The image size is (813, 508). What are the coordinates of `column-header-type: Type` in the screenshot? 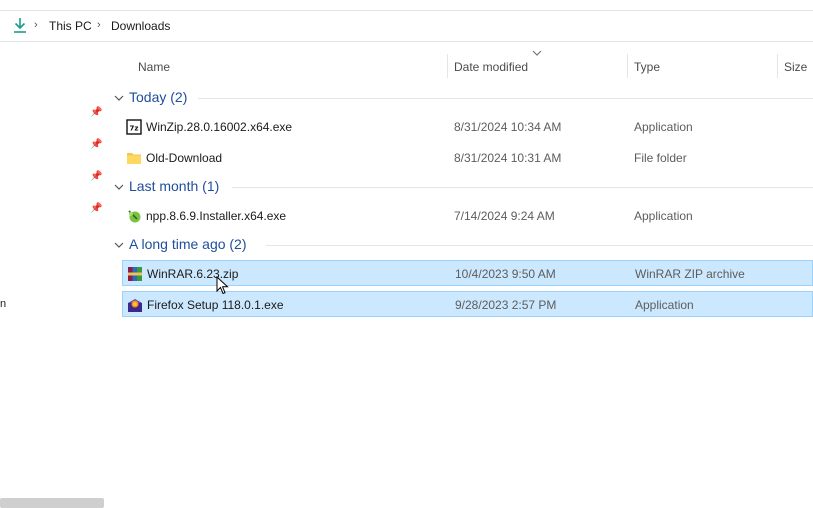 It's located at (647, 67).